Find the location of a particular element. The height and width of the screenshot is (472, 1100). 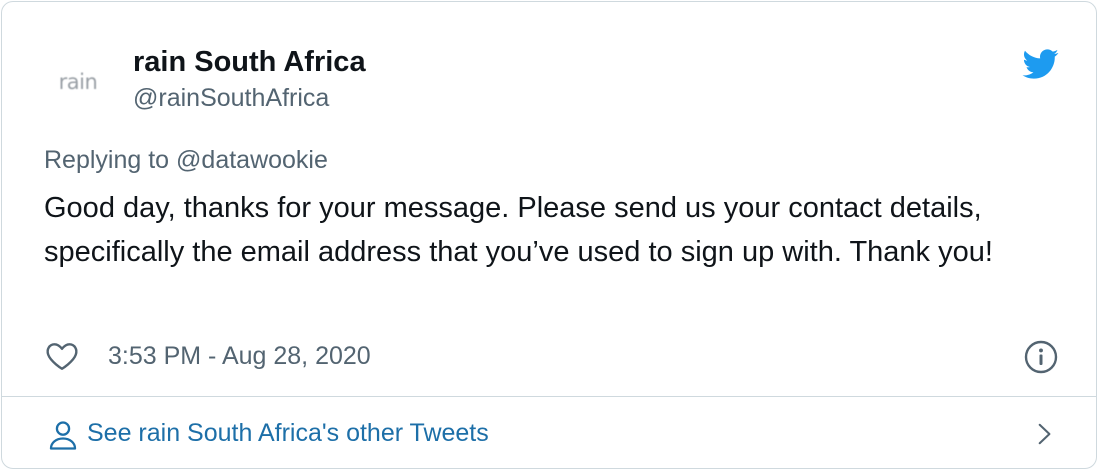

avatar-logo-text: rain is located at coordinates (78, 82).